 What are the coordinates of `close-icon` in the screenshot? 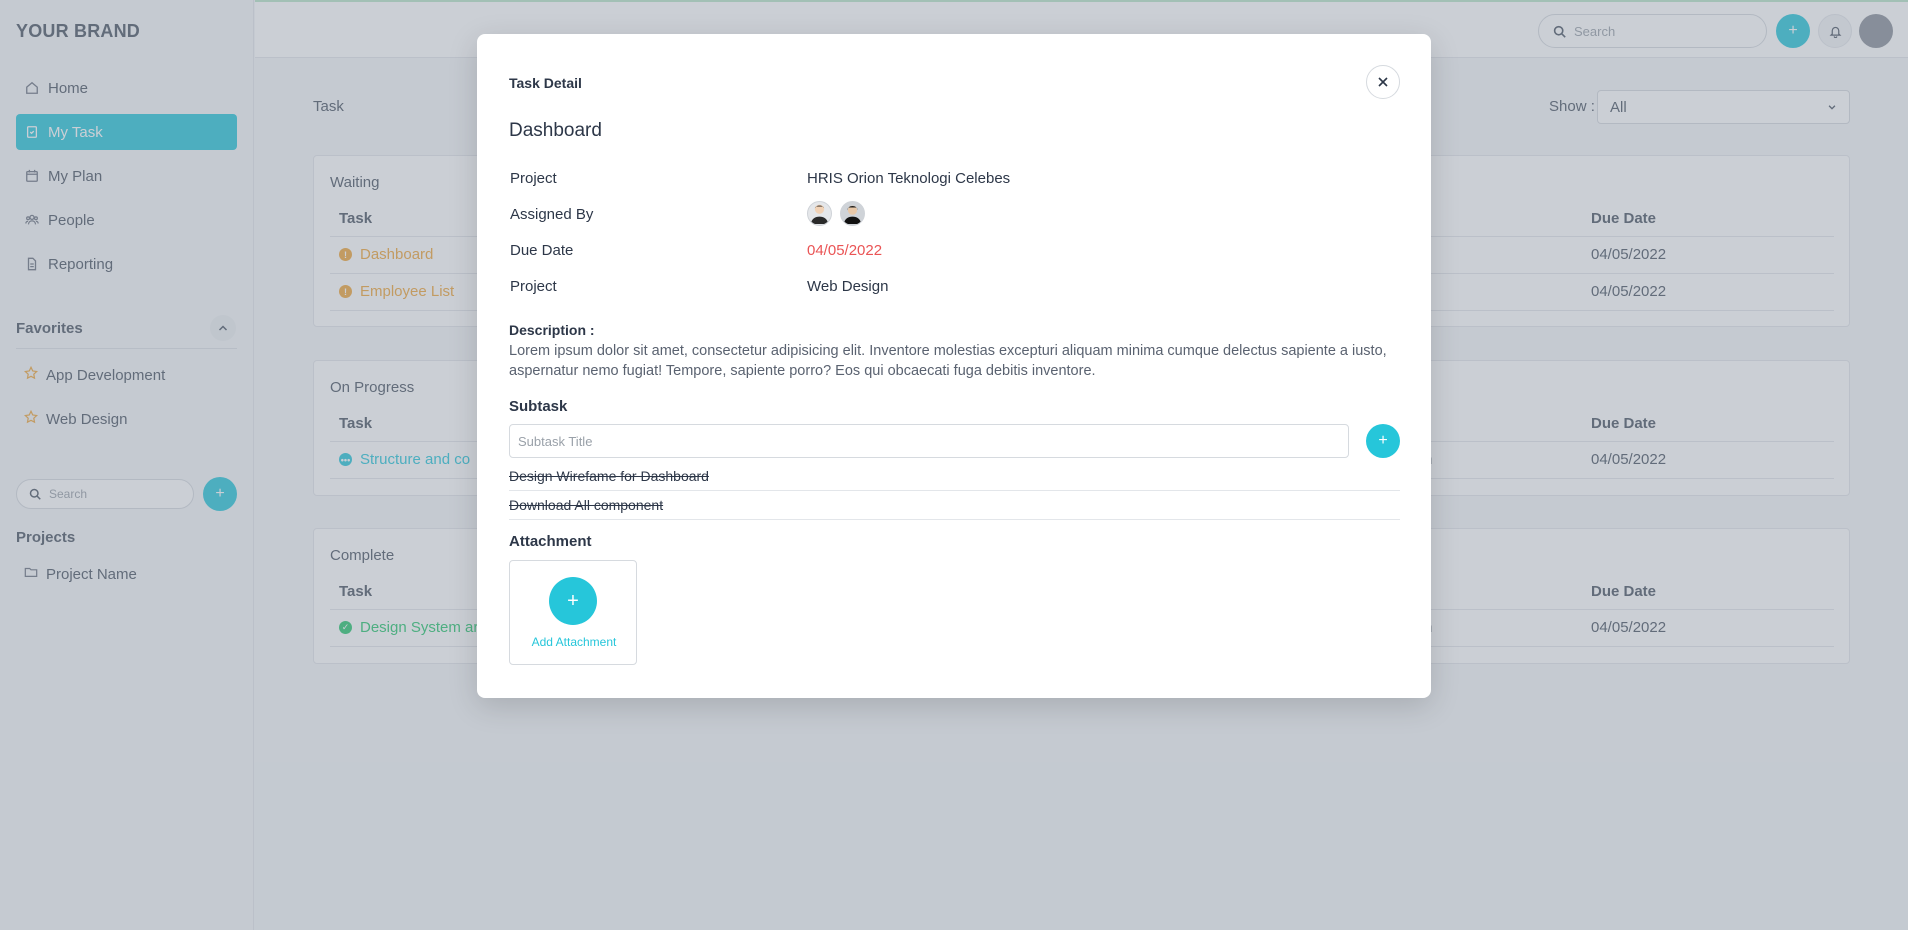 It's located at (1383, 82).